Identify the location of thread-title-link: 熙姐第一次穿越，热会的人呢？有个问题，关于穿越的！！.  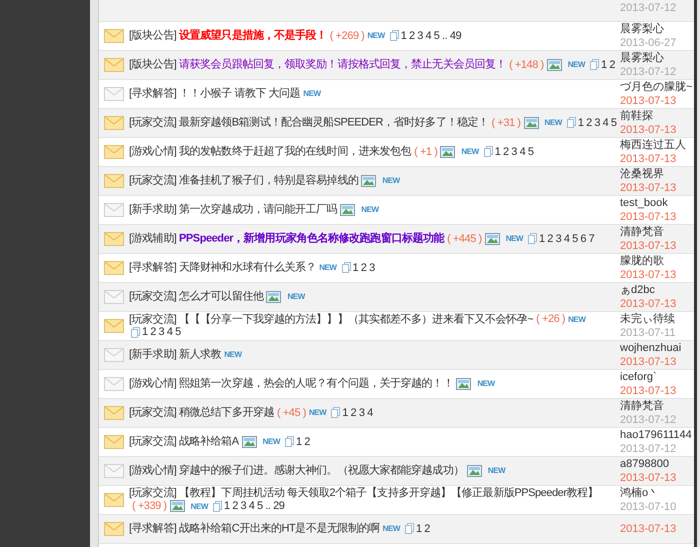
(316, 384).